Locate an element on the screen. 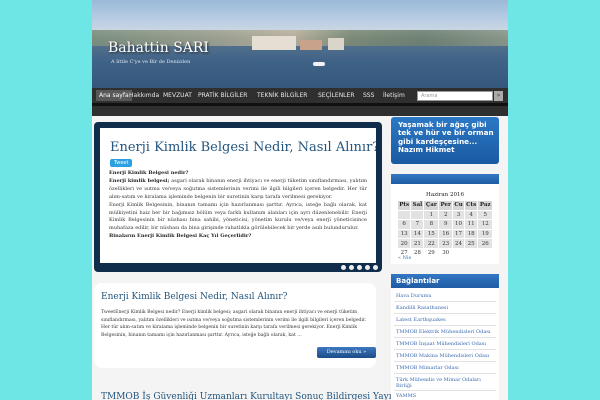 This screenshot has width=600, height=400. calendar-header-bar is located at coordinates (445, 179).